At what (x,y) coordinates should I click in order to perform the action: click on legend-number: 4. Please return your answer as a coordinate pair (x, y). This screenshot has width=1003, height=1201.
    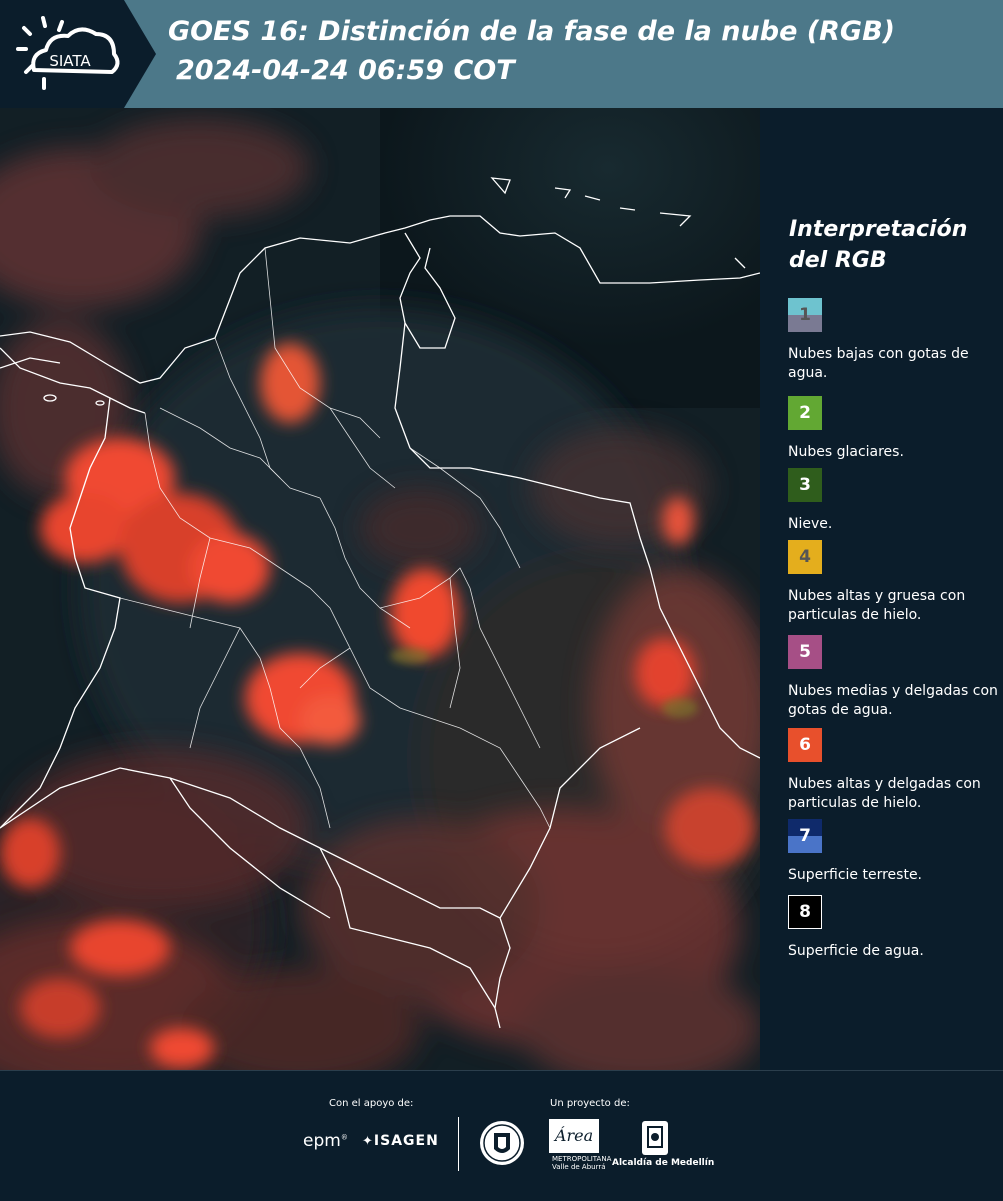
    Looking at the image, I should click on (805, 557).